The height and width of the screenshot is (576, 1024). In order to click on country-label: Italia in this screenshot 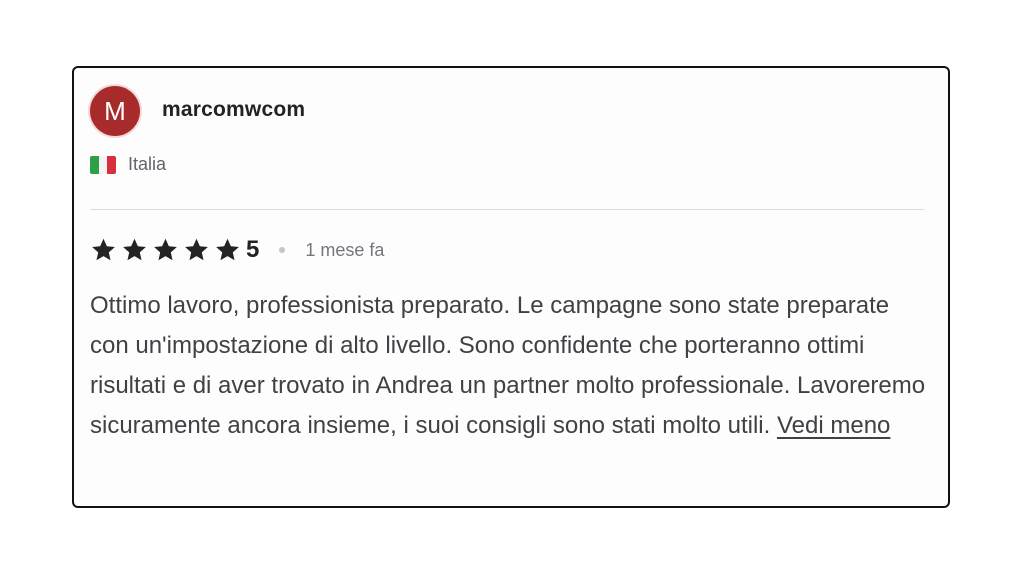, I will do `click(147, 164)`.